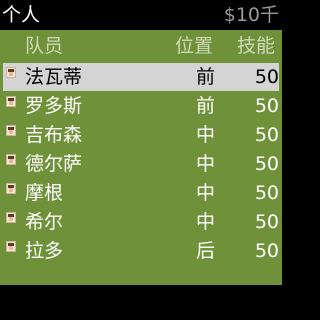  Describe the element at coordinates (54, 106) in the screenshot. I see `player-name: 罗多斯` at that location.